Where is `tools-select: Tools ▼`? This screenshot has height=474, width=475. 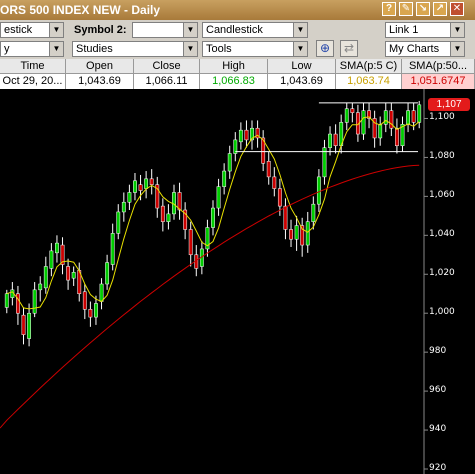 tools-select: Tools ▼ is located at coordinates (255, 49).